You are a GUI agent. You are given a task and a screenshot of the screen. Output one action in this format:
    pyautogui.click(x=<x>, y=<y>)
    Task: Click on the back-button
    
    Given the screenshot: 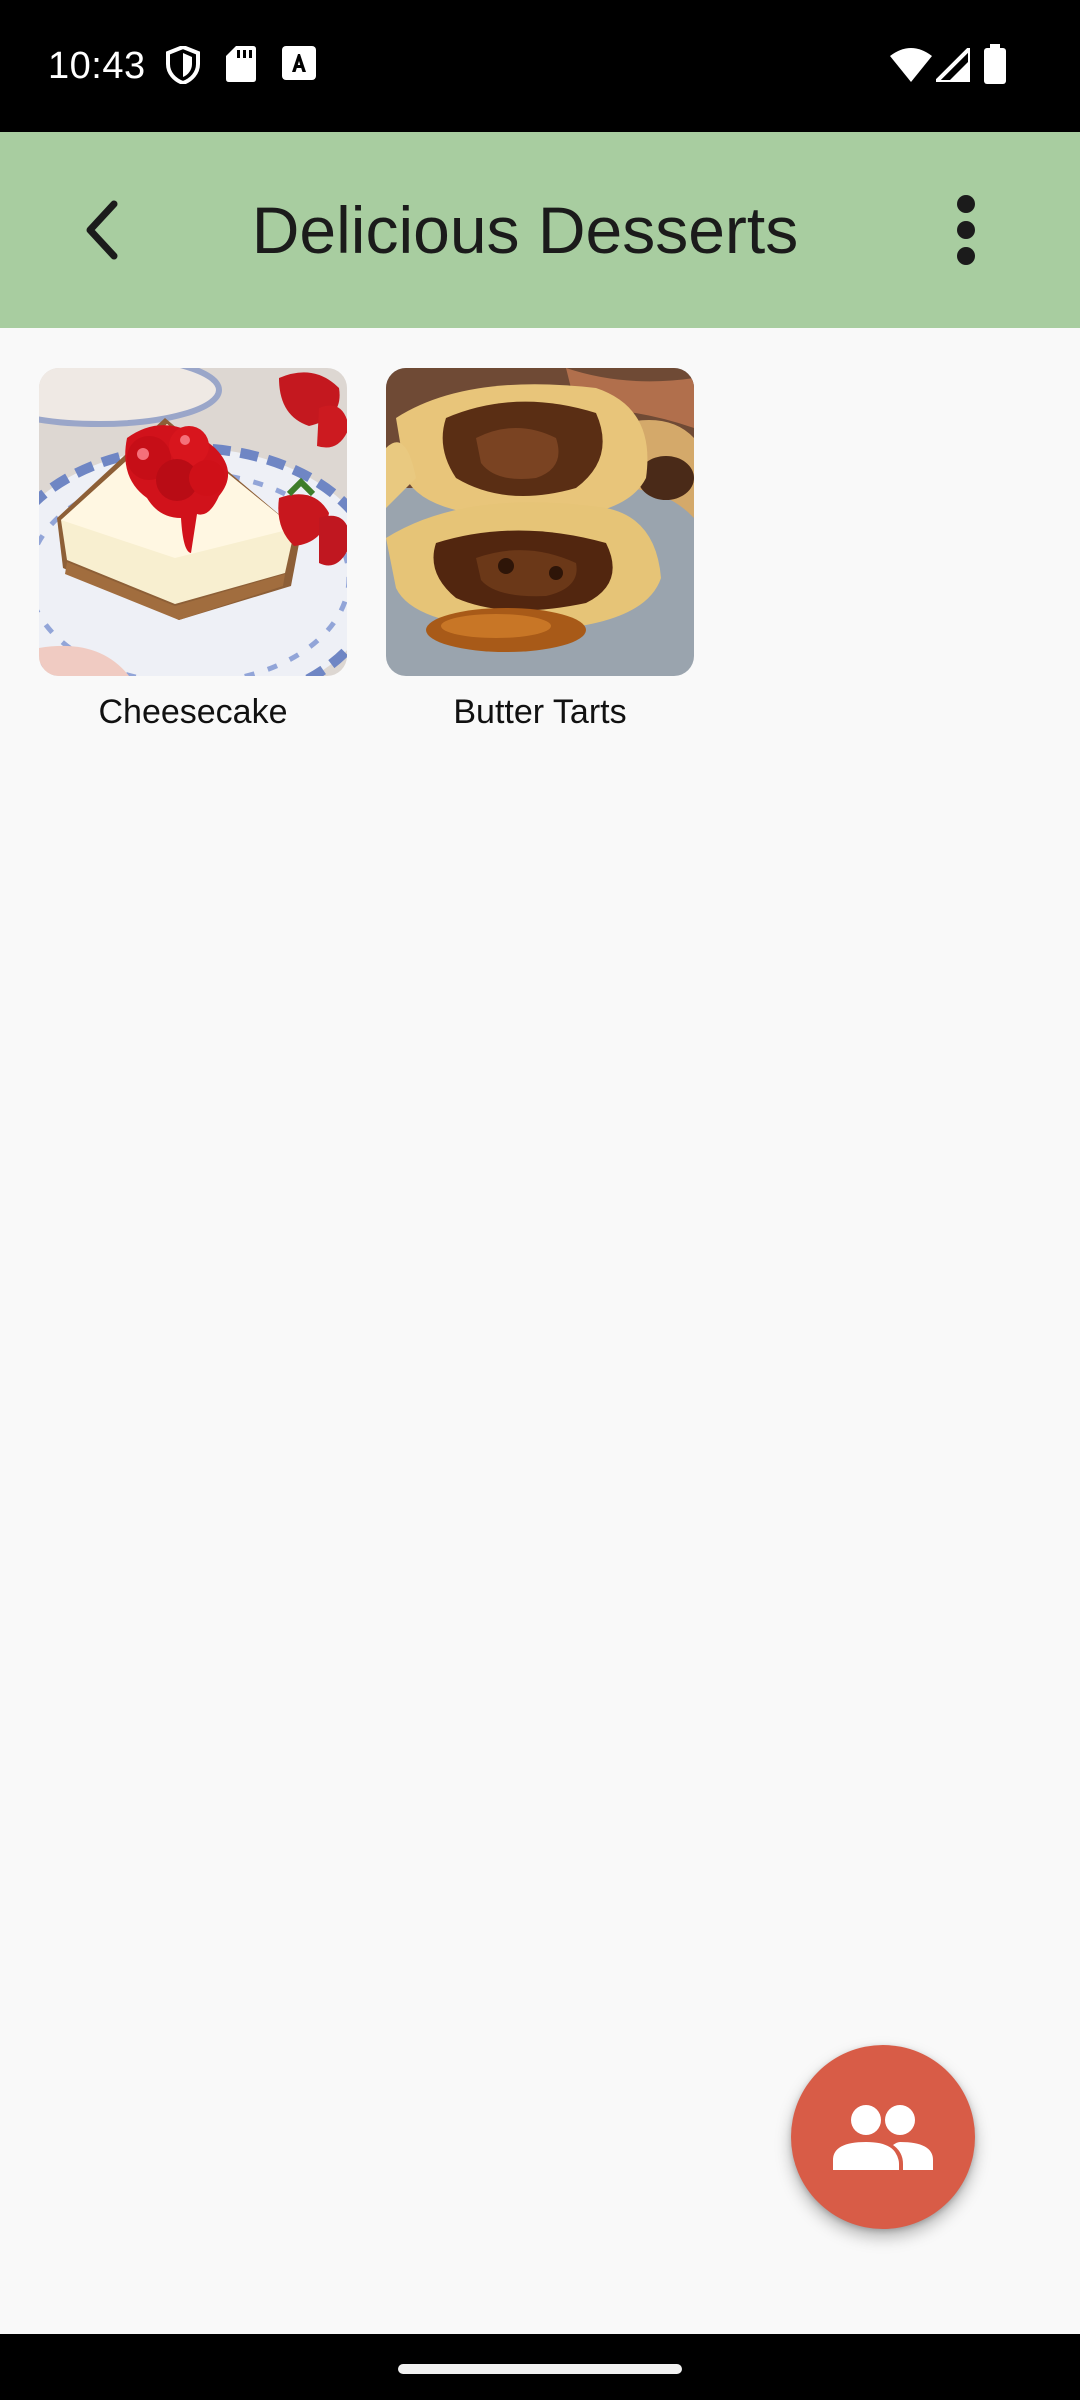 What is the action you would take?
    pyautogui.click(x=102, y=230)
    